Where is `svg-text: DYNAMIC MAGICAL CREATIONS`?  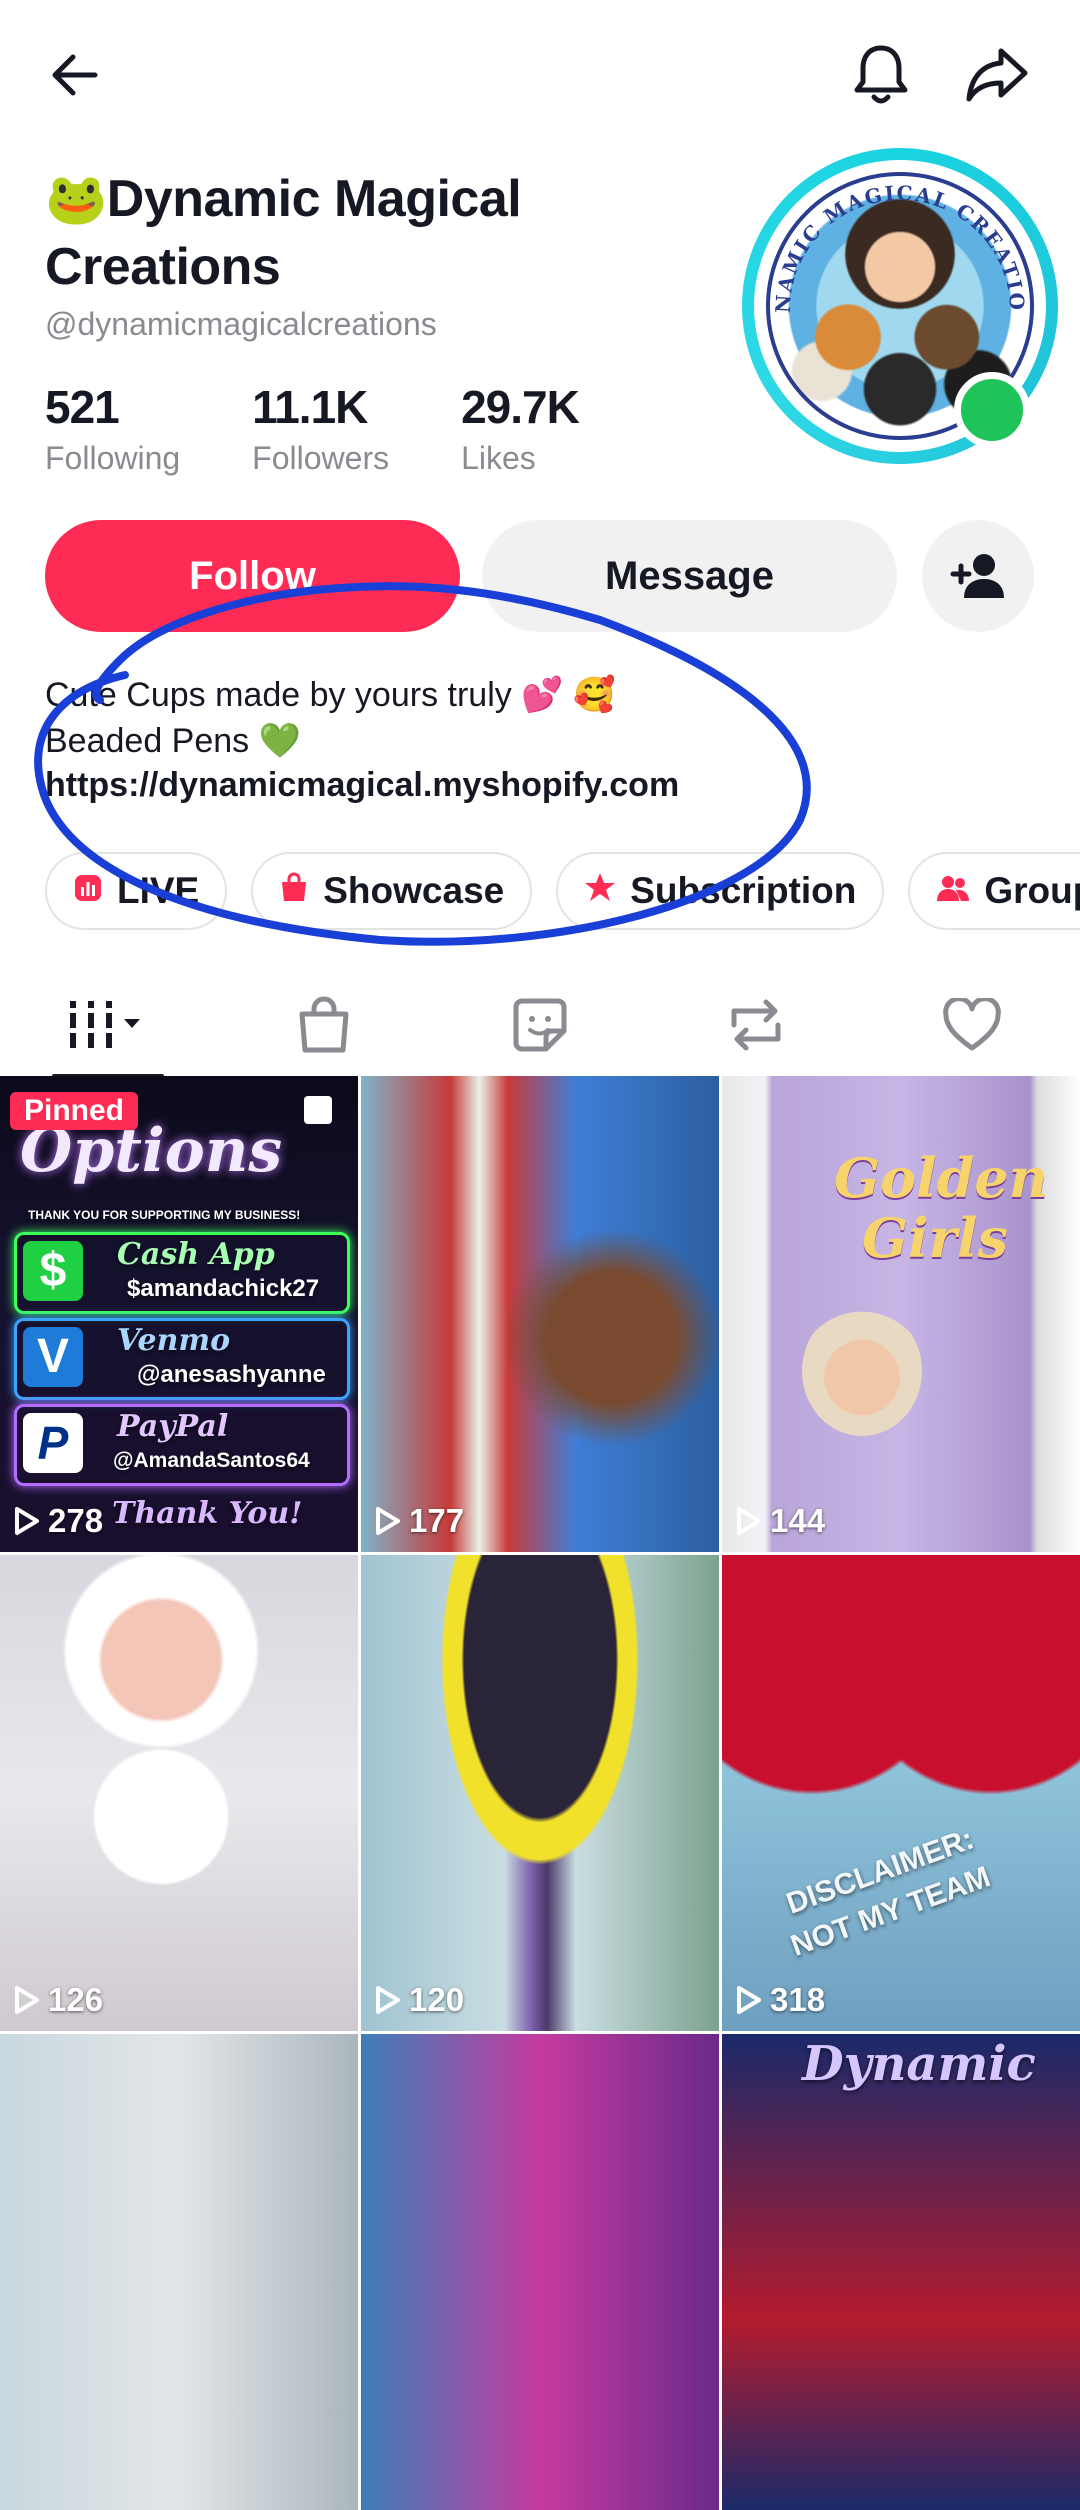
svg-text: DYNAMIC MAGICAL CREATIONS is located at coordinates (891, 237).